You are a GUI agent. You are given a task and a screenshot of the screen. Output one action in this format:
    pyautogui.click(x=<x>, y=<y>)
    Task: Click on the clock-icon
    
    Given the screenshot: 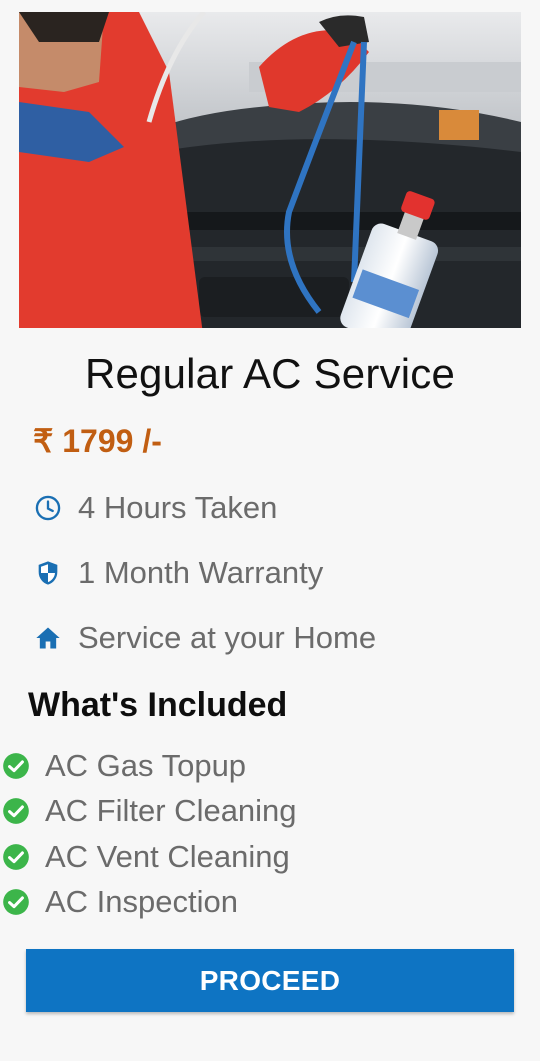 What is the action you would take?
    pyautogui.click(x=49, y=508)
    